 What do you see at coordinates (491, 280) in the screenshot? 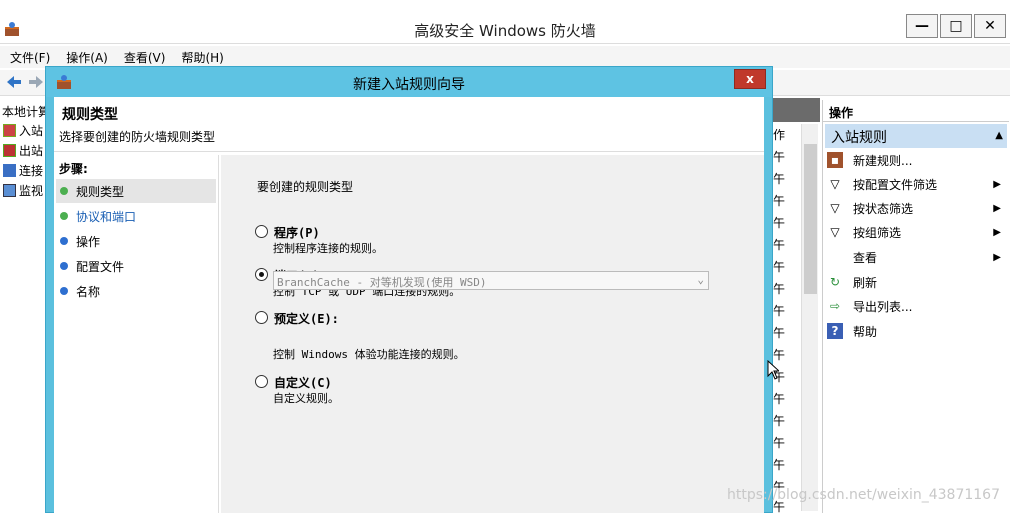
I see `predefined-rule-select: BranchCache - 对等机发现(使用 WSD) ⌄` at bounding box center [491, 280].